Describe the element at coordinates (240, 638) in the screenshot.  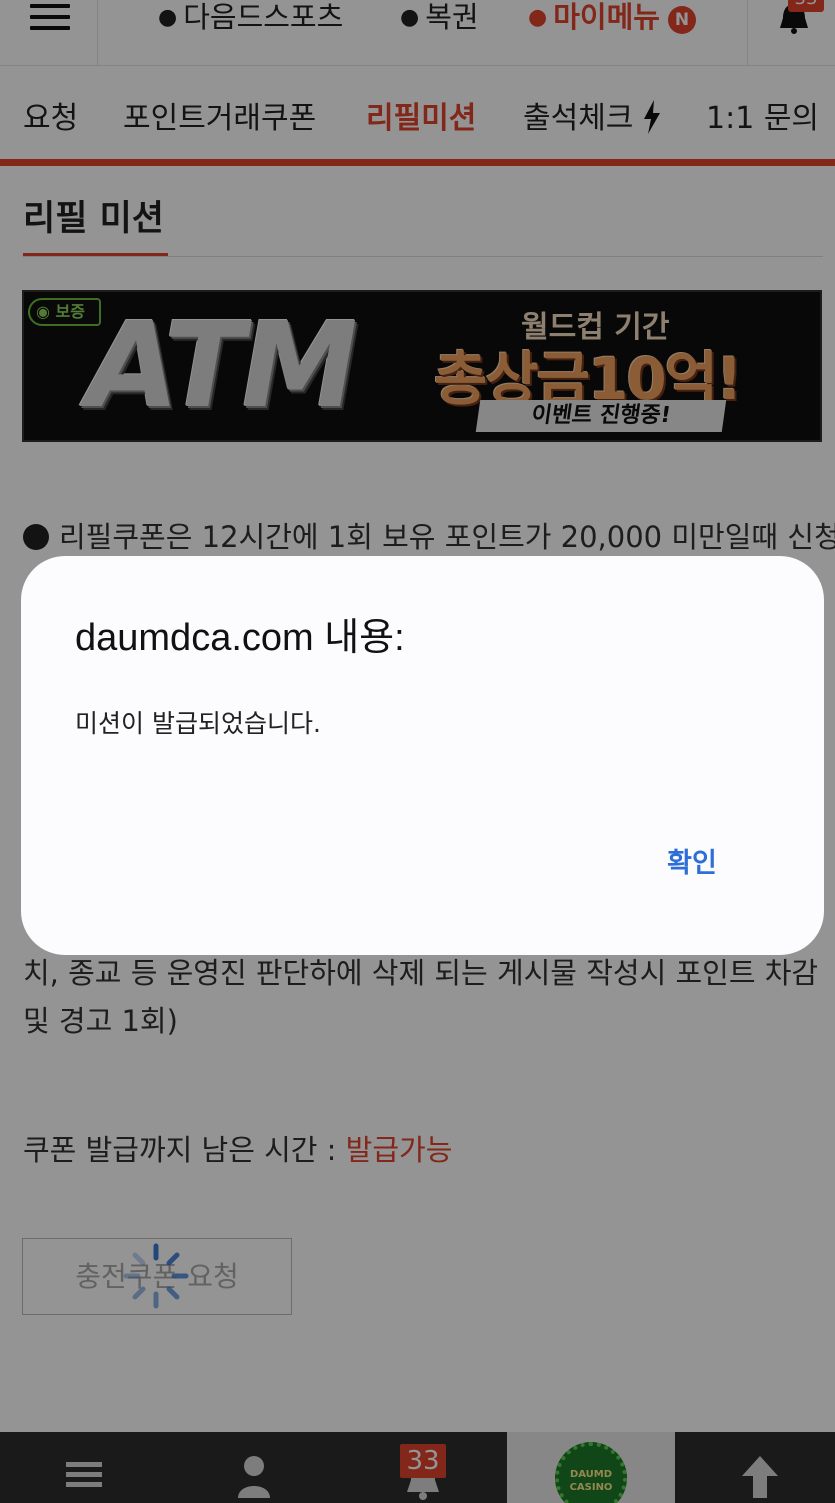
I see `dialog-title: daumdca.com 내용:` at that location.